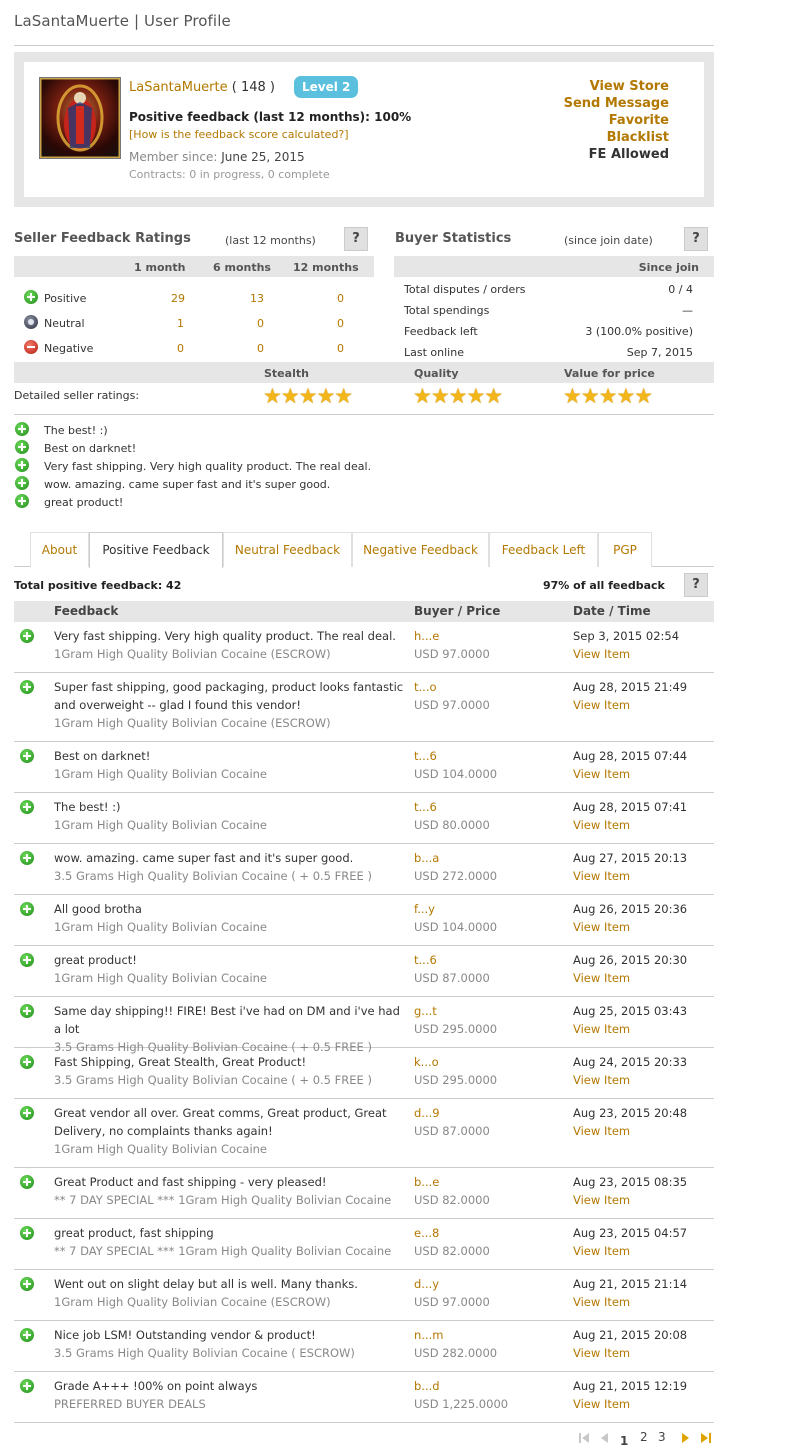 The width and height of the screenshot is (785, 1453). I want to click on fe-allowed-status: FE Allowed, so click(628, 154).